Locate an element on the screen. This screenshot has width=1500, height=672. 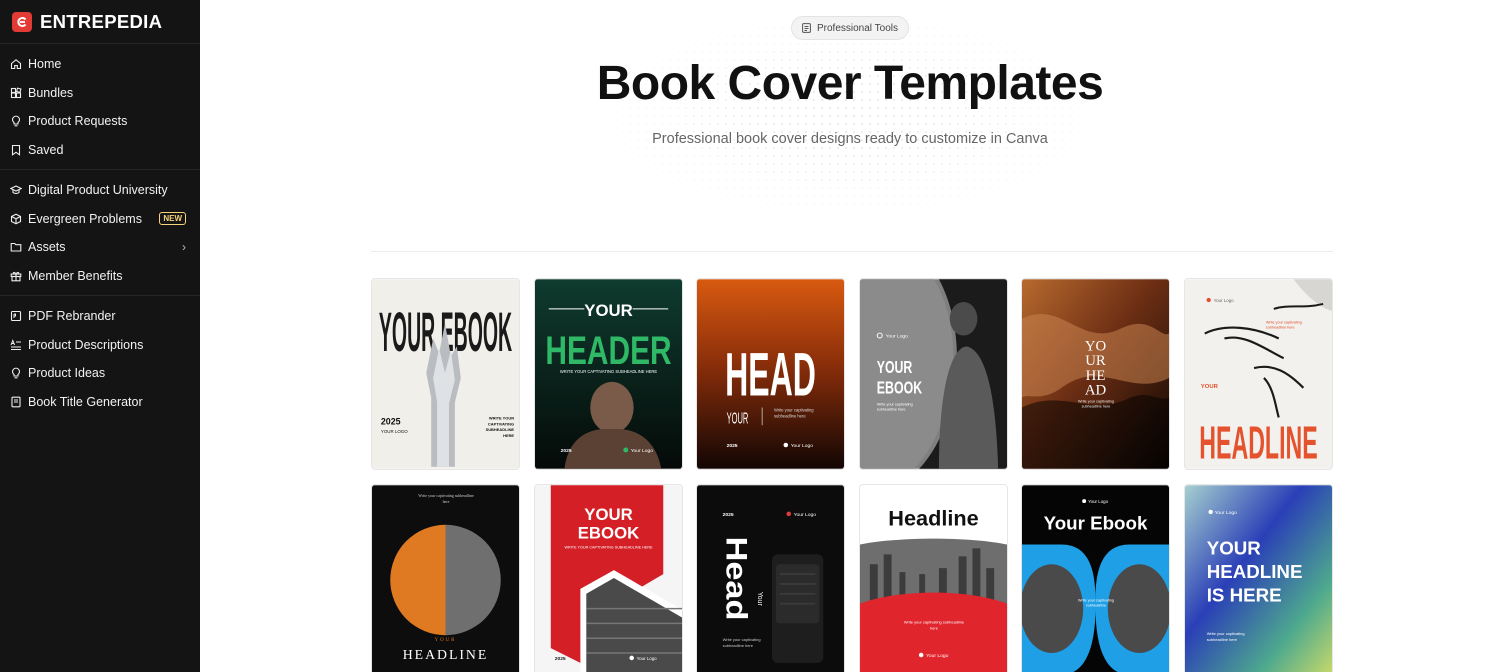
sidebar-item-label: PDF Rebrander is located at coordinates (72, 316).